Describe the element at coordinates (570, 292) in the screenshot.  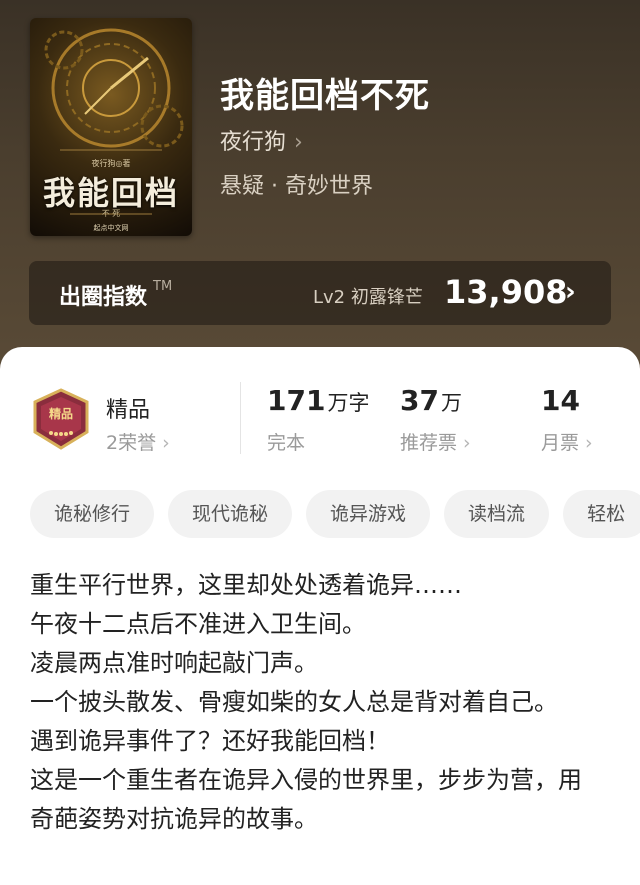
I see `arrow-right-icon: ›` at that location.